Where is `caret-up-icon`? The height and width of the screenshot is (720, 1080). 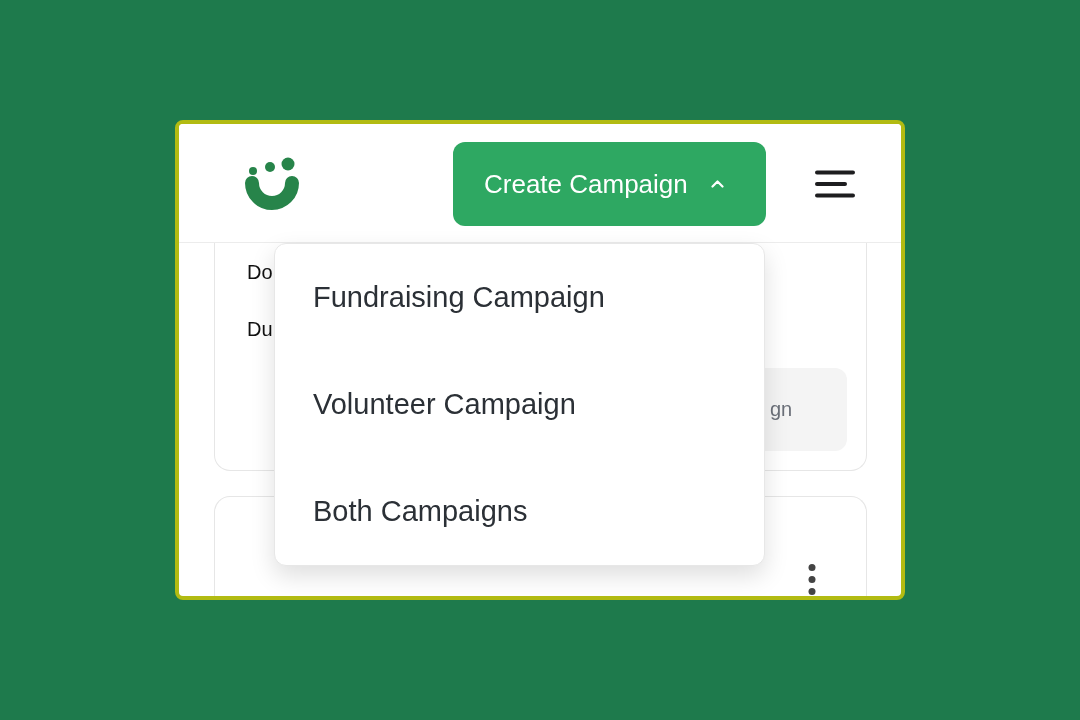 caret-up-icon is located at coordinates (717, 184).